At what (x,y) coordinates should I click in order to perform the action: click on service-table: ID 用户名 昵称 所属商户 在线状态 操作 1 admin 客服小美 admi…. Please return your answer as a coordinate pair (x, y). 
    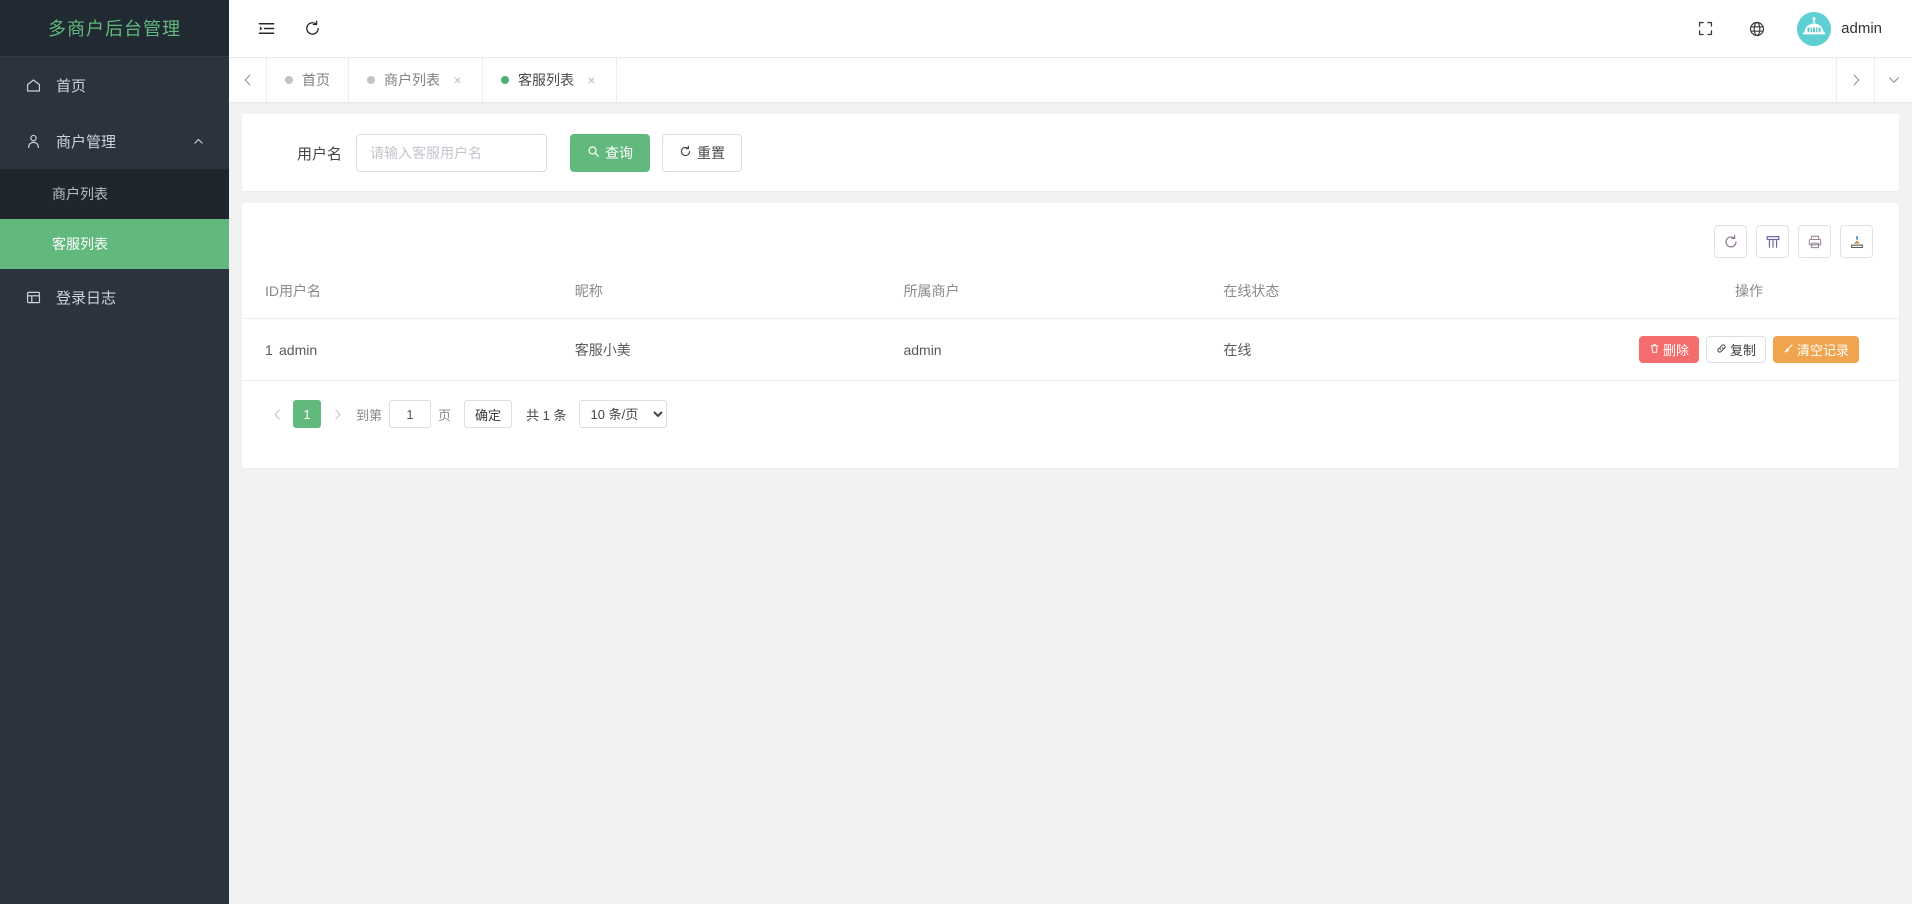
    Looking at the image, I should click on (1070, 326).